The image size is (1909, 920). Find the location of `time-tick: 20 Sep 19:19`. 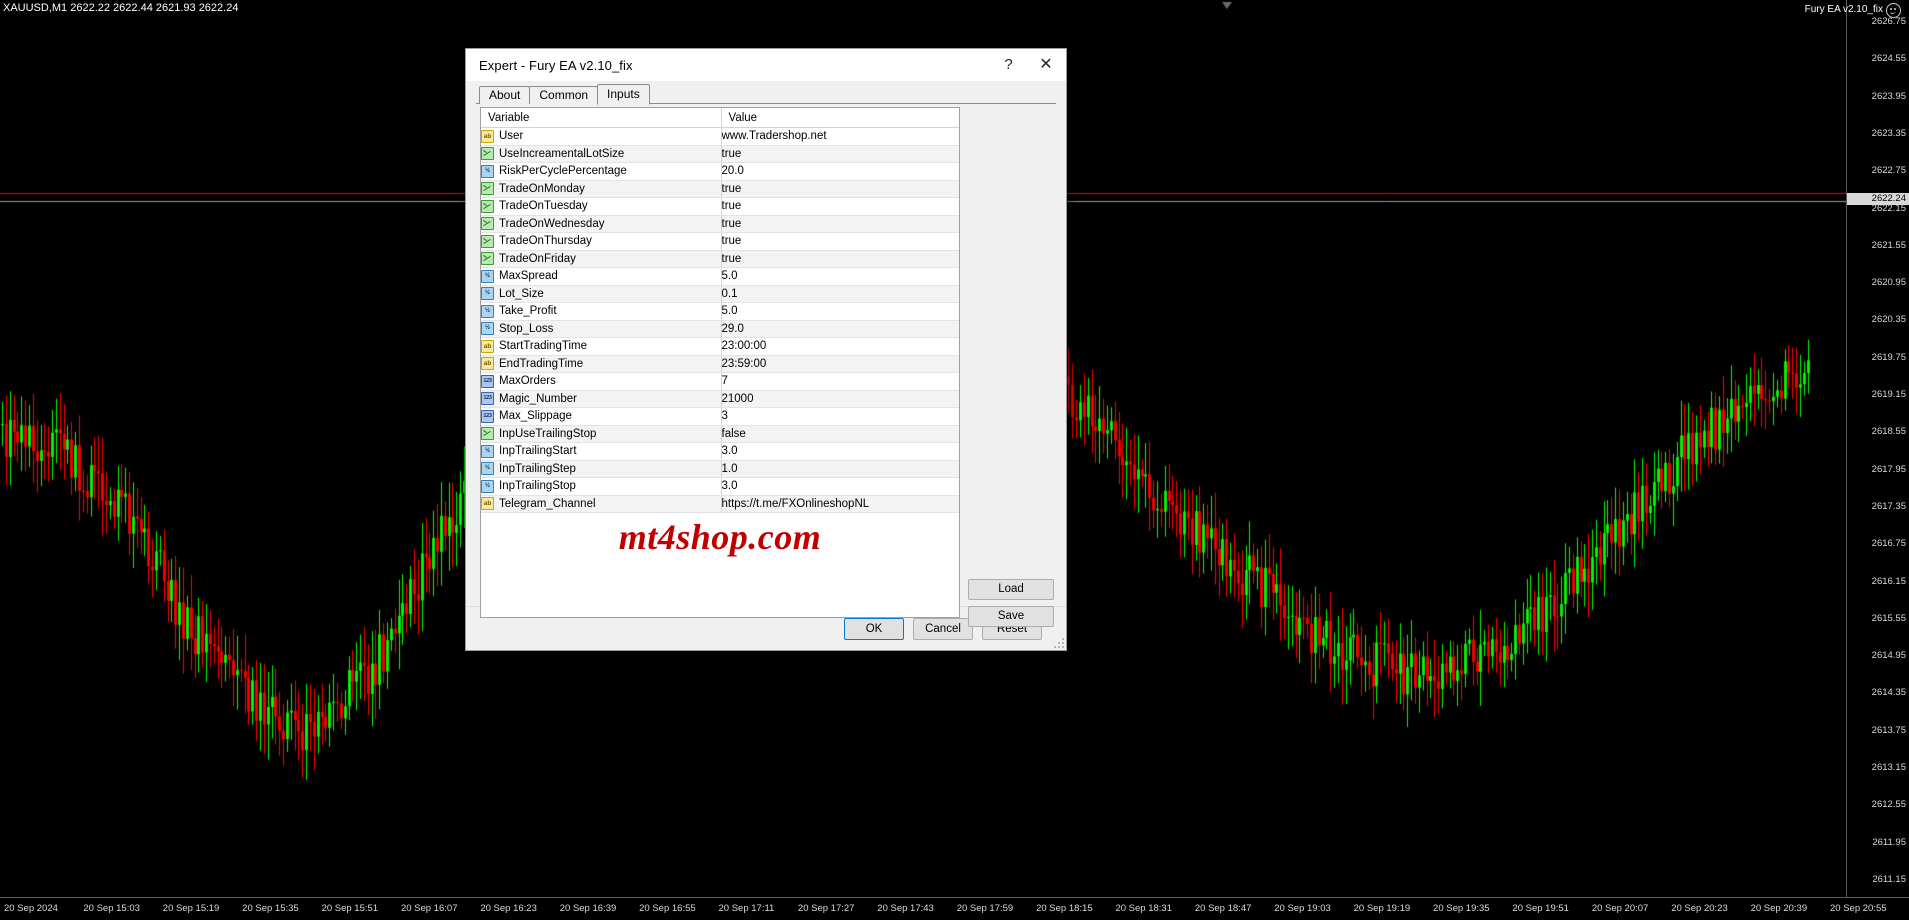

time-tick: 20 Sep 19:19 is located at coordinates (1382, 908).